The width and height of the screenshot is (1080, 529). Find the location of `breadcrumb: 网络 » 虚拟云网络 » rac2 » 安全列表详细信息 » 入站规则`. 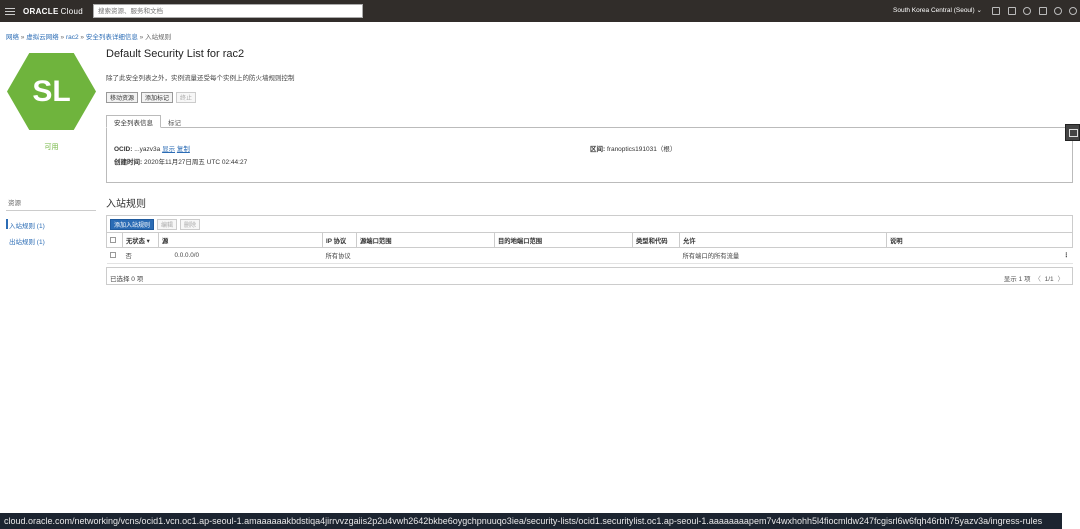

breadcrumb: 网络 » 虚拟云网络 » rac2 » 安全列表详细信息 » 入站规则 is located at coordinates (89, 37).